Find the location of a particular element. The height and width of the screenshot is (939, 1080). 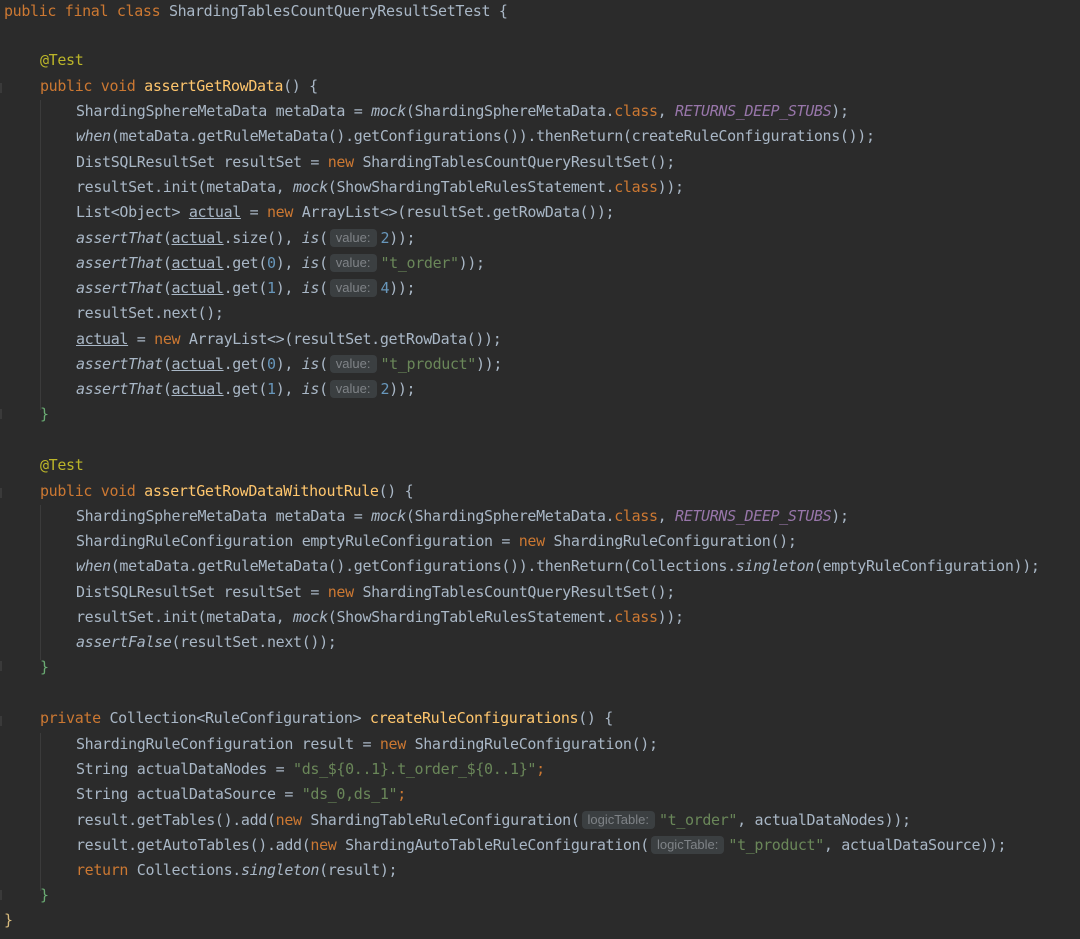

code-text: DistSQLResultSet resultSet = is located at coordinates (202, 592).